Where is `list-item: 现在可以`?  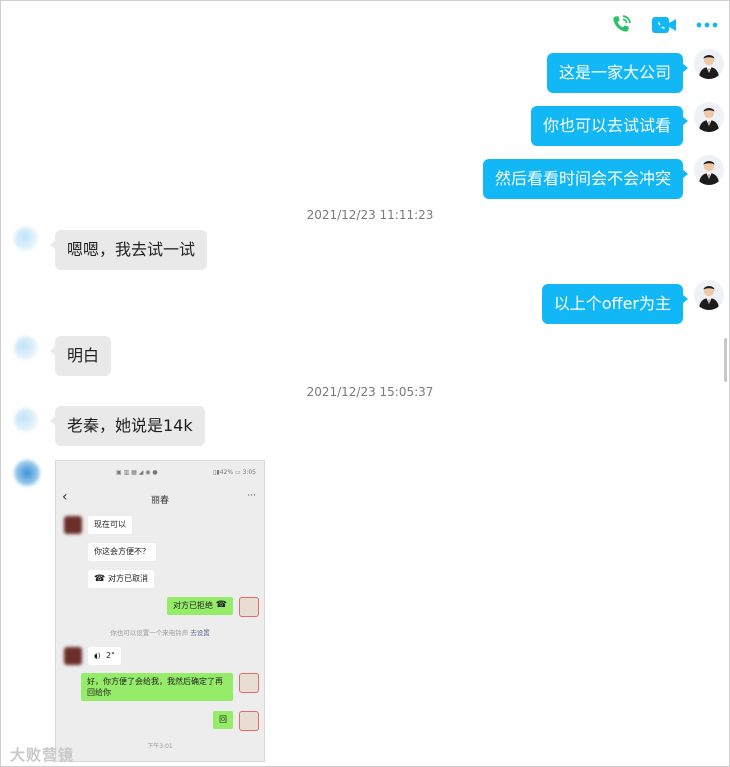 list-item: 现在可以 is located at coordinates (110, 525).